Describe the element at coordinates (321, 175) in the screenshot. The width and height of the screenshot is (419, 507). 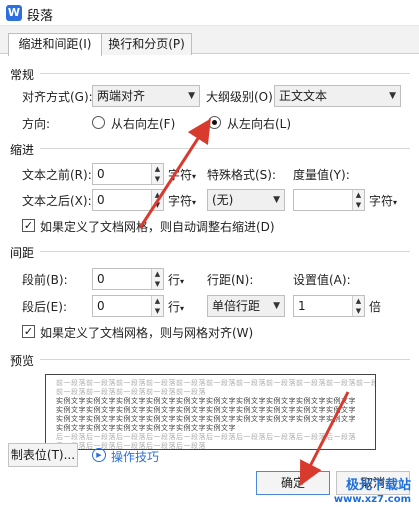
I see `measure-label: 度量值(Y):` at that location.